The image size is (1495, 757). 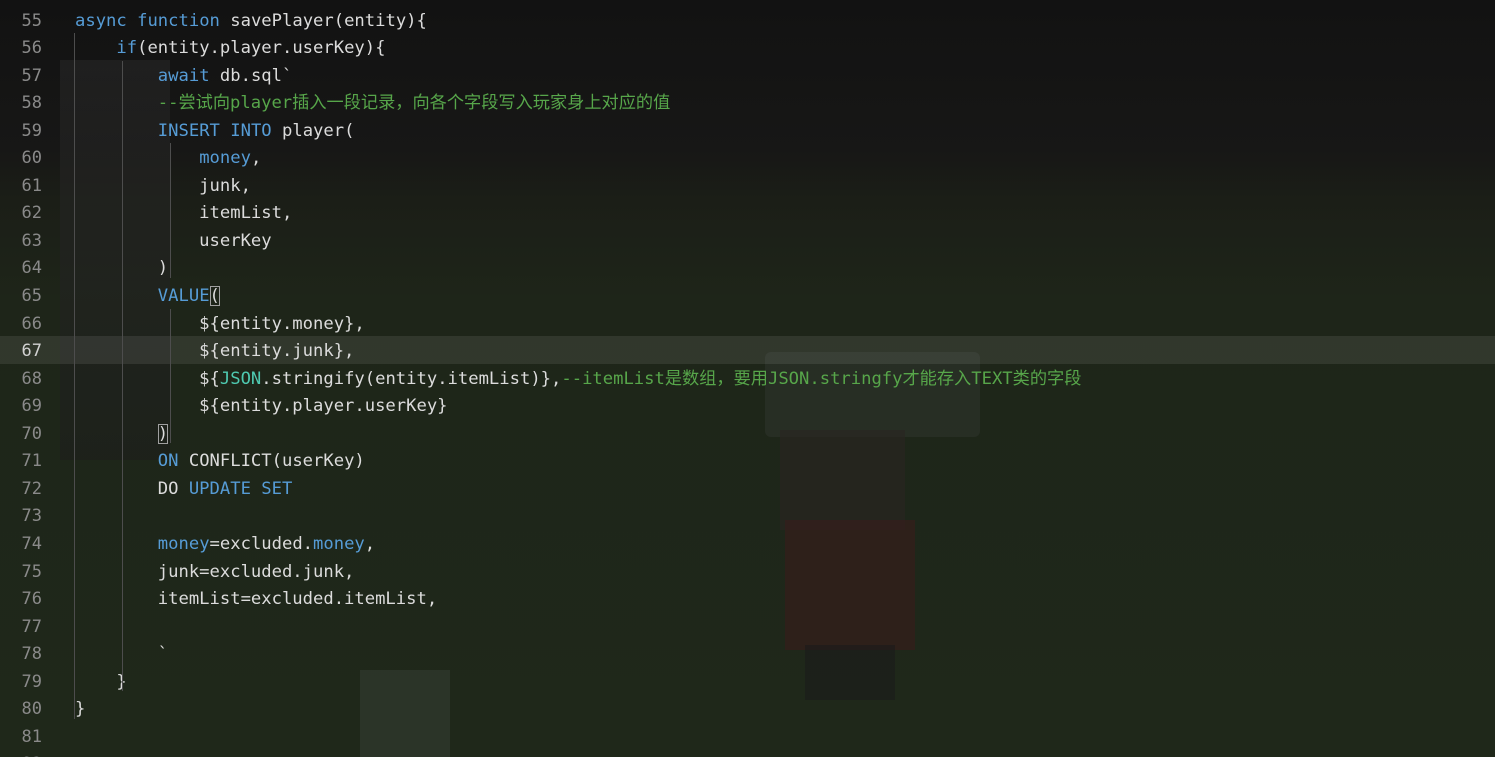 I want to click on line-number: 78, so click(x=31, y=654).